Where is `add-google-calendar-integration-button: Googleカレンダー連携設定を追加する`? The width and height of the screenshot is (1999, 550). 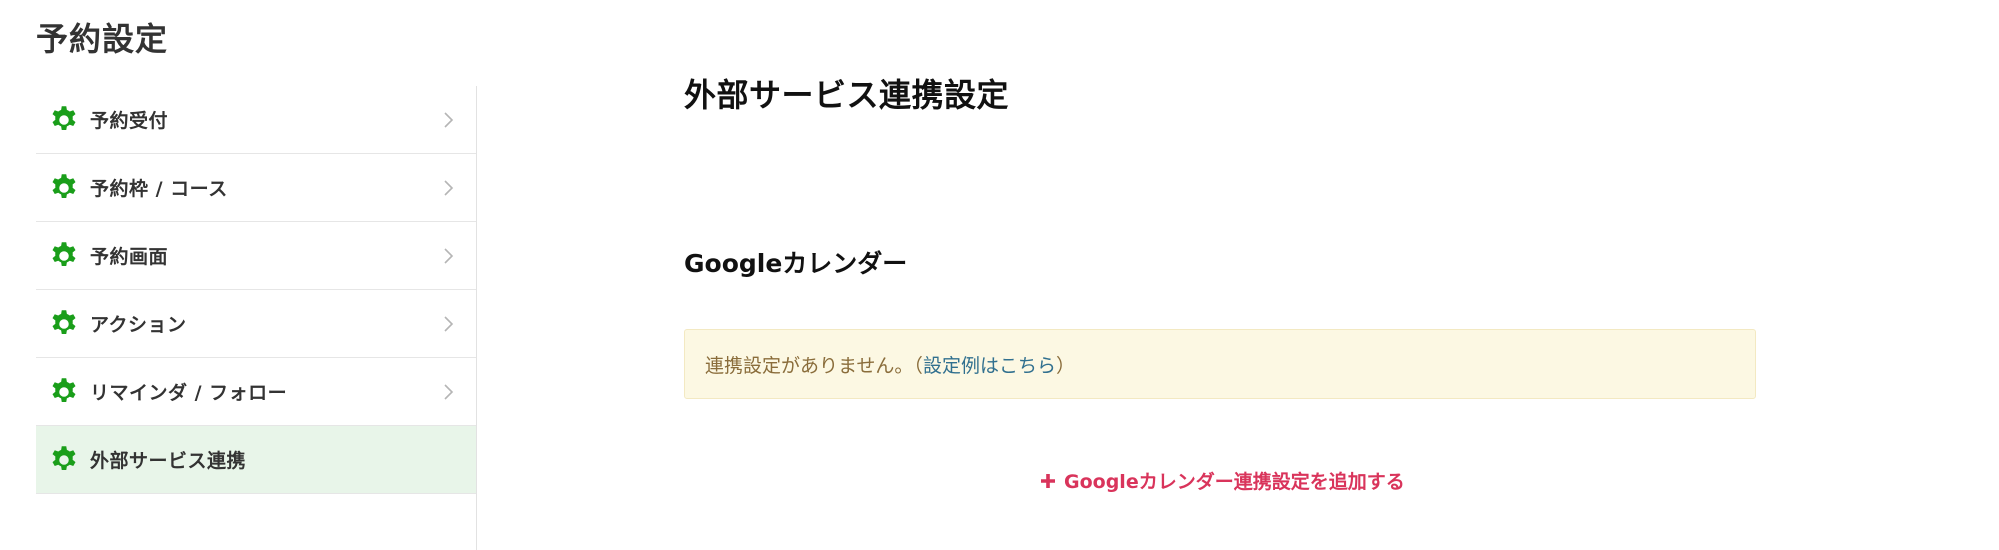
add-google-calendar-integration-button: Googleカレンダー連携設定を追加する is located at coordinates (1221, 480).